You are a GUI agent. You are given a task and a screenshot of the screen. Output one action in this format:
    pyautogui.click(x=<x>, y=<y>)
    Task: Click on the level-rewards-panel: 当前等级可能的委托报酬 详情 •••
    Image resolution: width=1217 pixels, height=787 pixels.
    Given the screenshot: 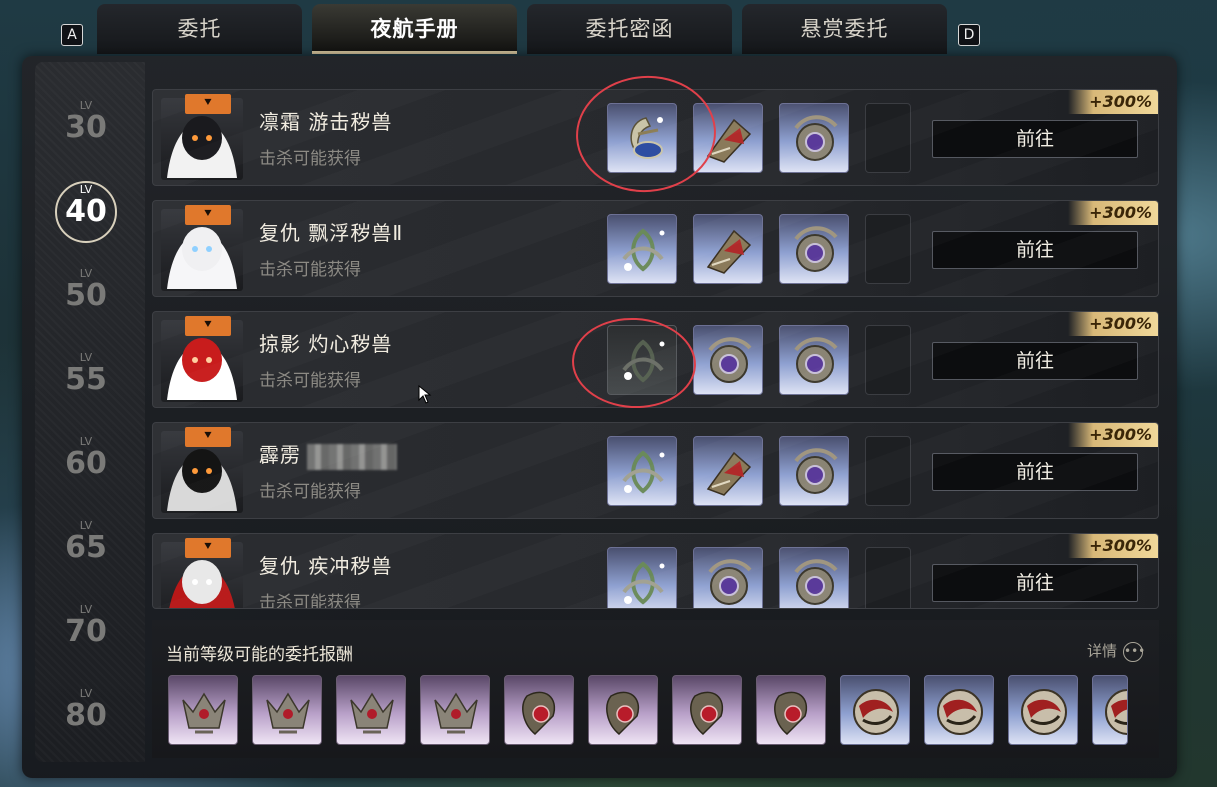 What is the action you would take?
    pyautogui.click(x=655, y=689)
    